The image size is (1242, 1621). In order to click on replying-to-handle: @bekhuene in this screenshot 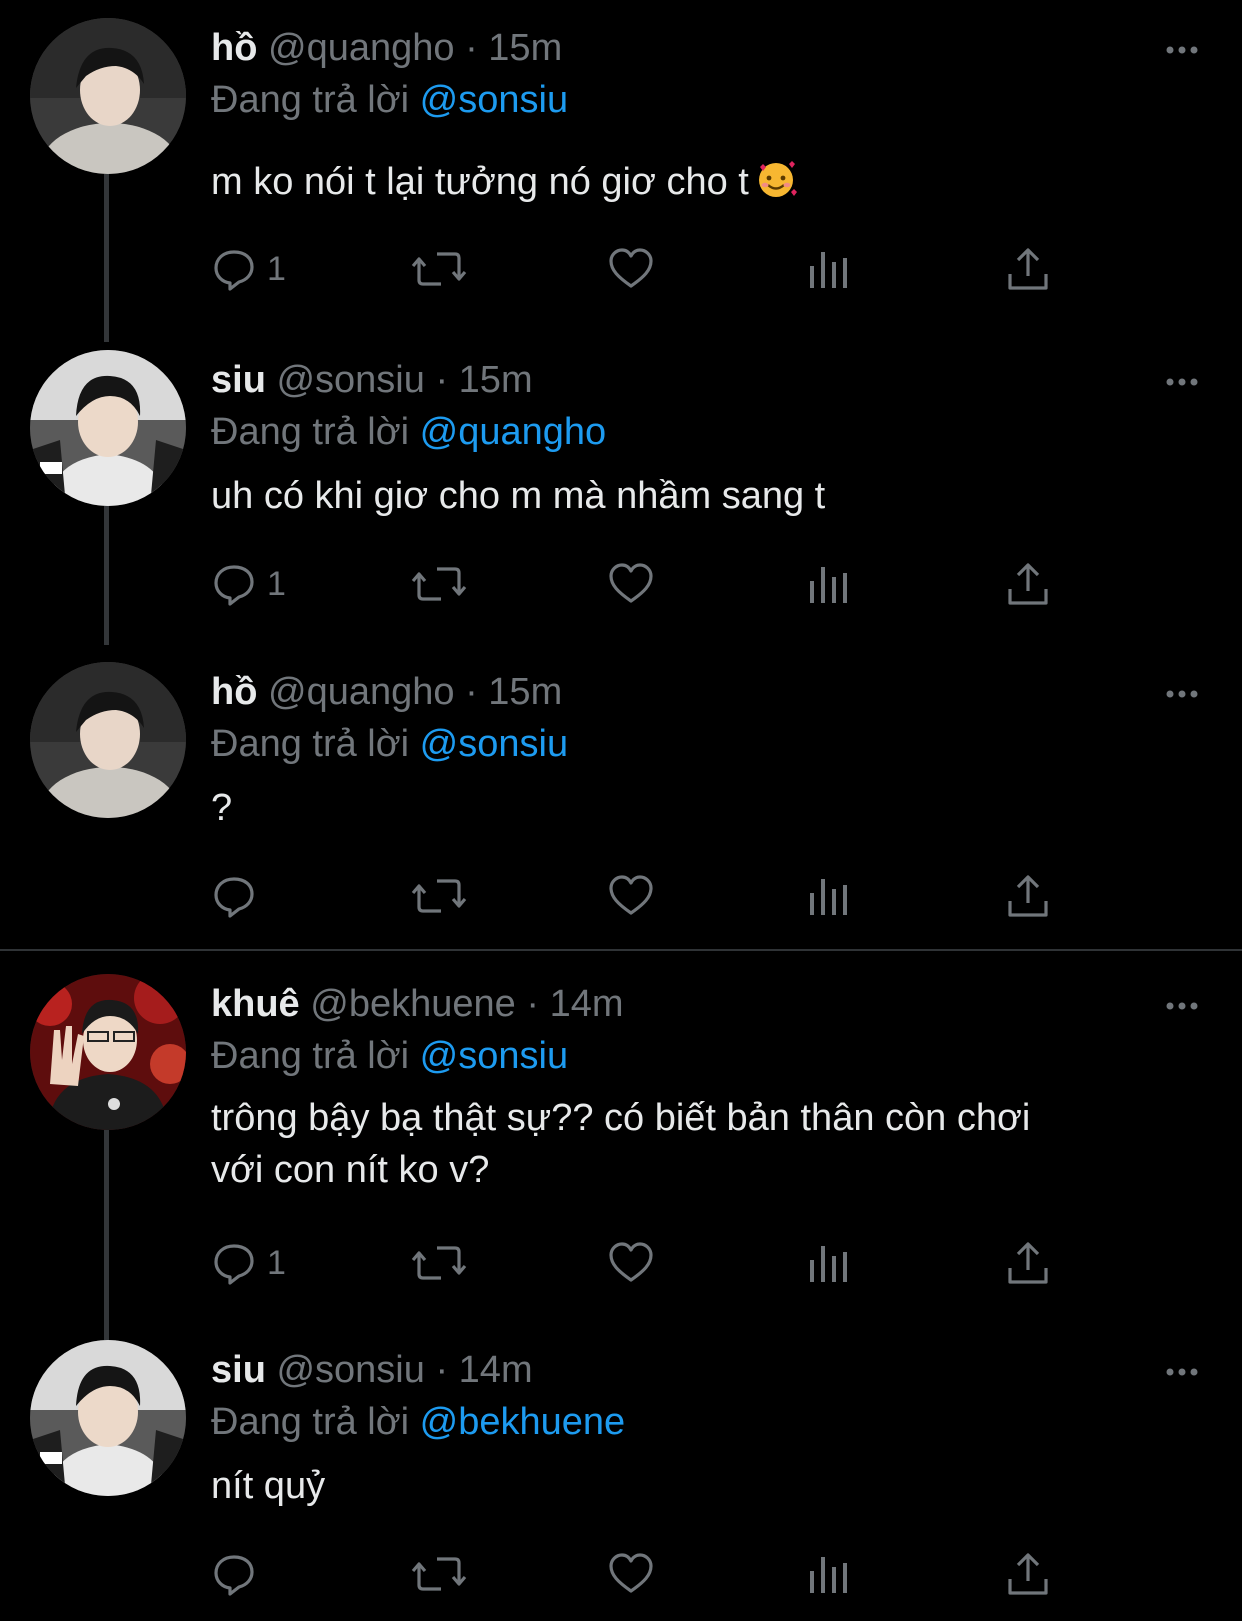, I will do `click(523, 1422)`.